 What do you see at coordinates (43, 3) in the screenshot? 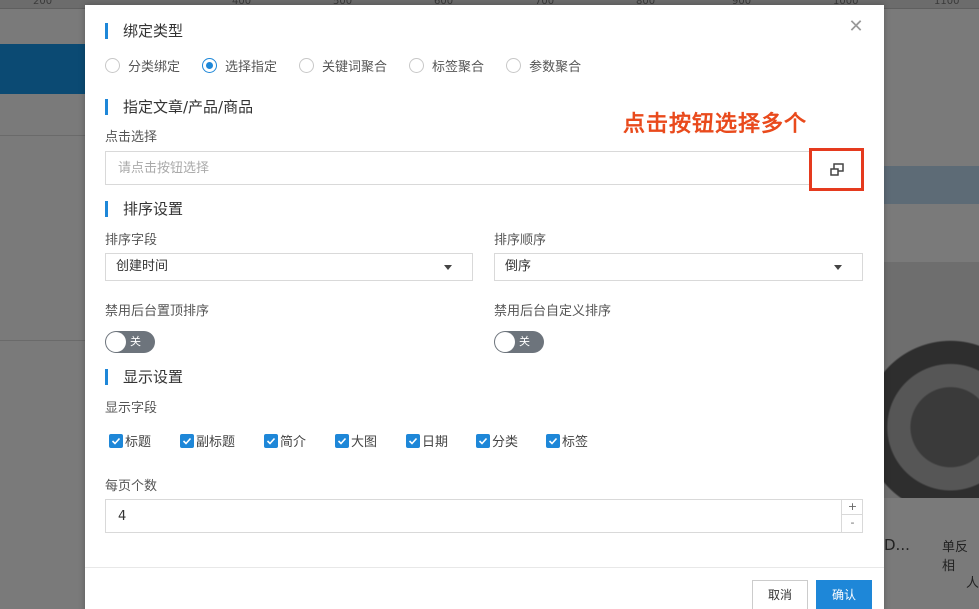
I see `ruler-tick: 200` at bounding box center [43, 3].